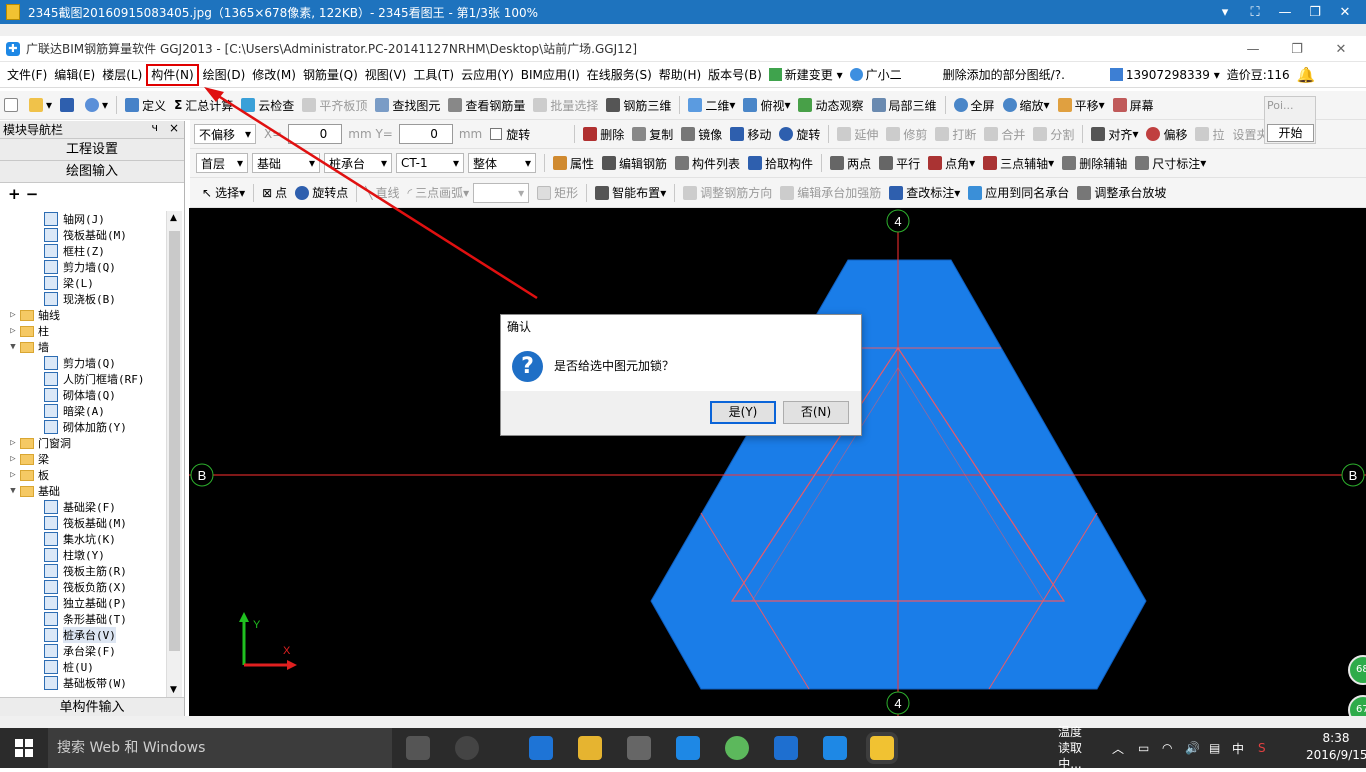  What do you see at coordinates (83, 347) in the screenshot?
I see `tree-folder: ▼ 墙` at bounding box center [83, 347].